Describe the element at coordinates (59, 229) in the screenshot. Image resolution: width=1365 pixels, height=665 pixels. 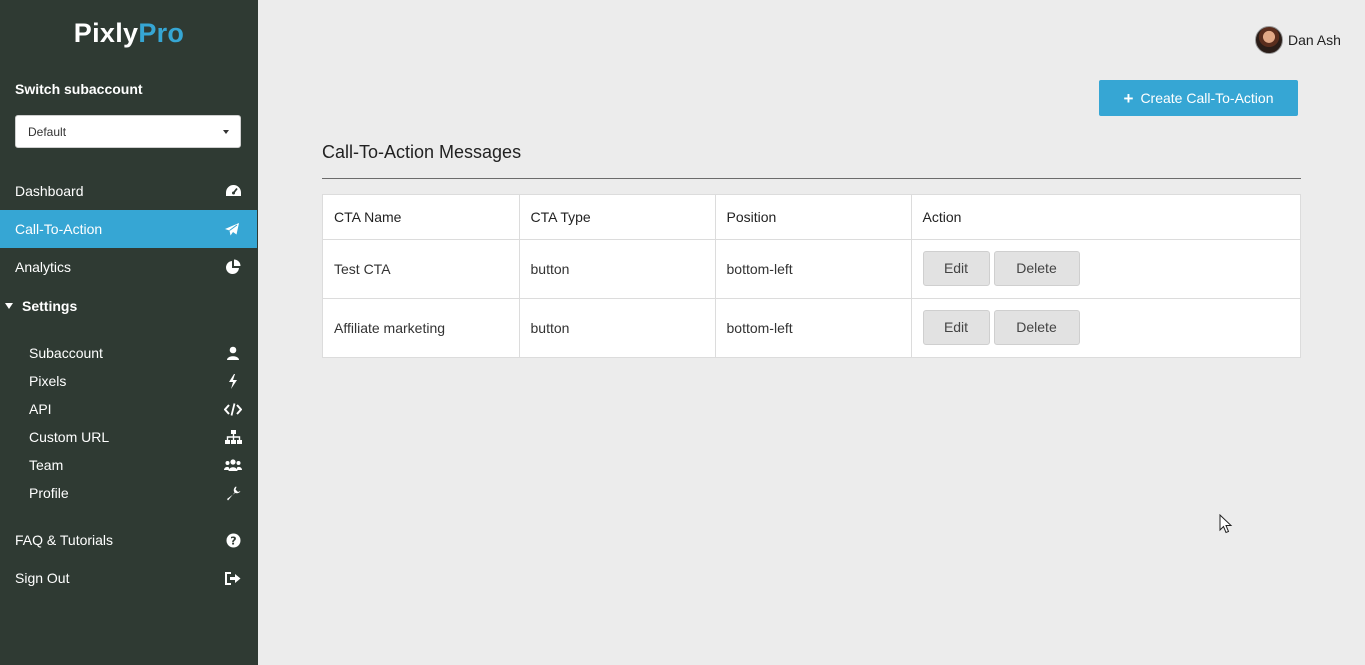
I see `nav-call-to-action-label: Call-To-Action` at that location.